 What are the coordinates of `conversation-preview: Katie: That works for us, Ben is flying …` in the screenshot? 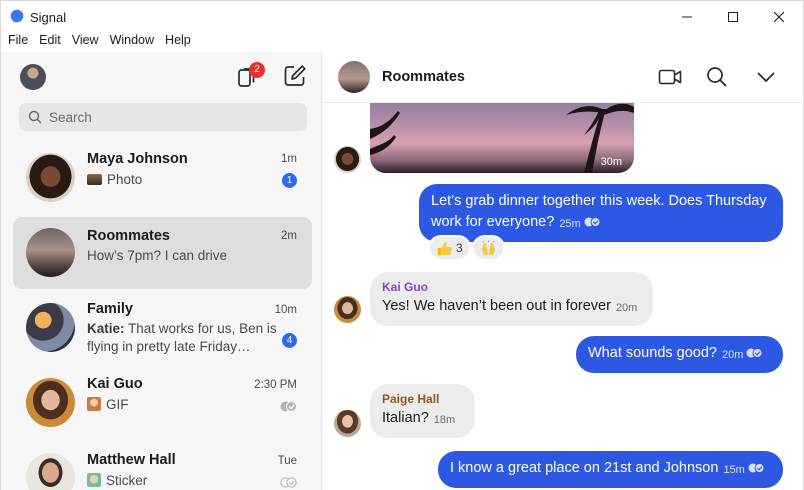 It's located at (182, 338).